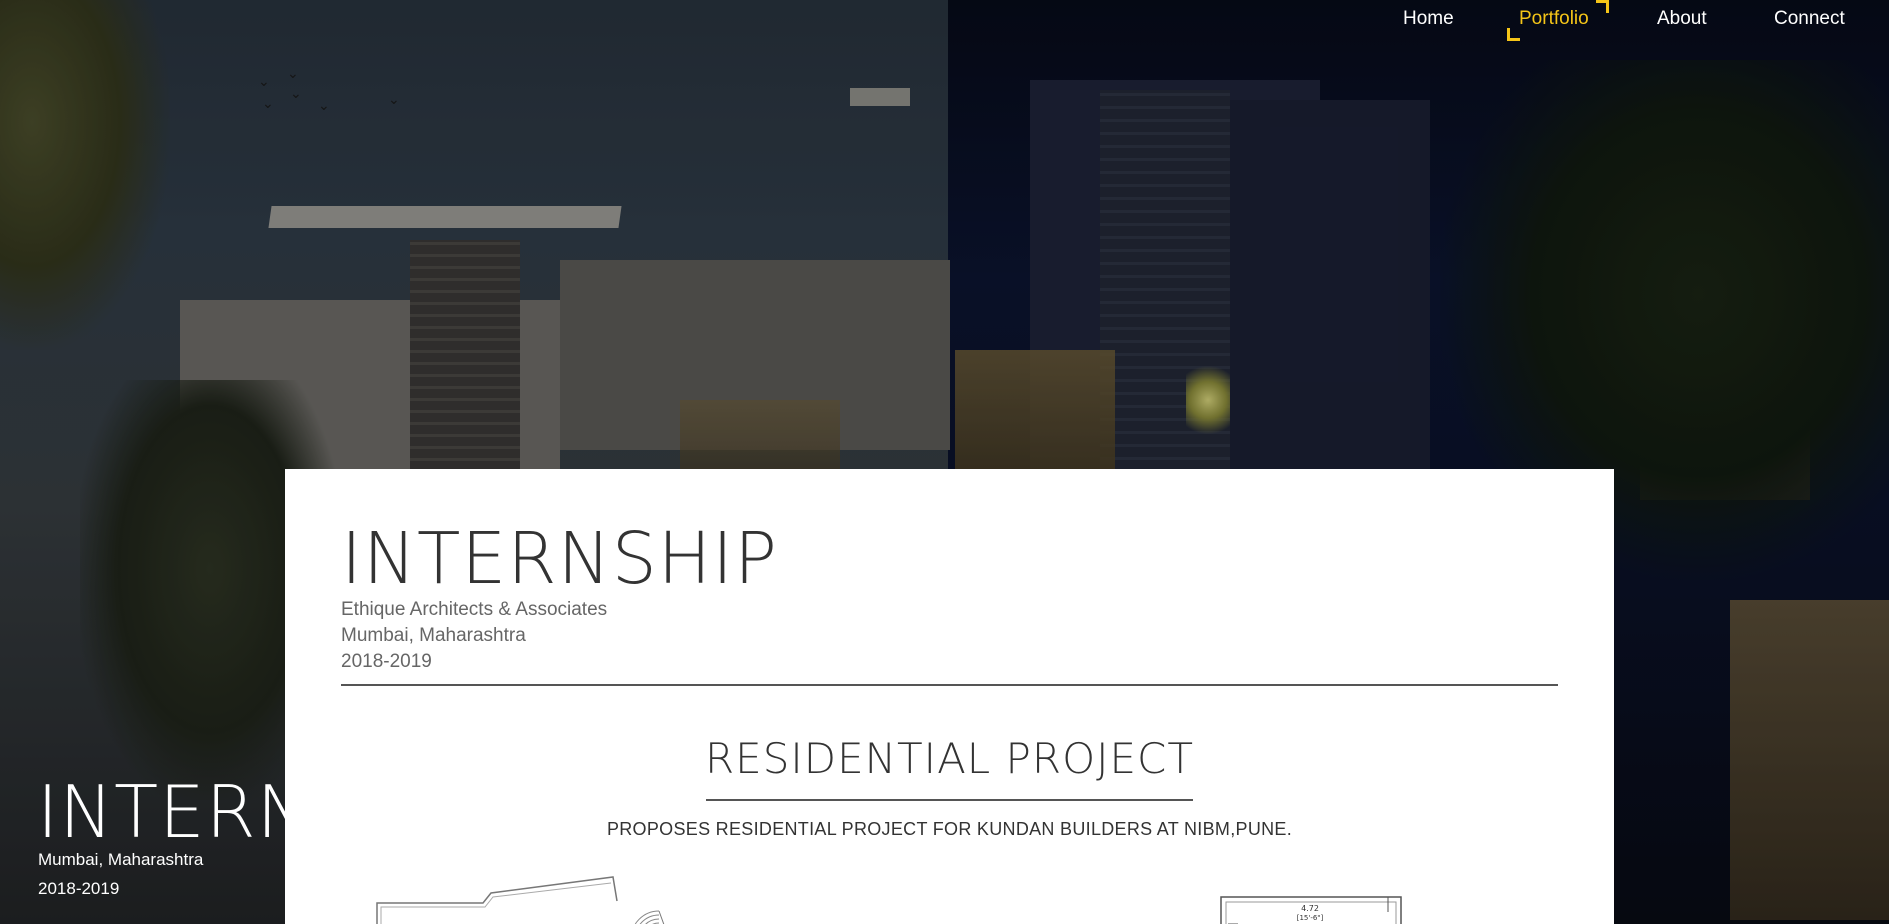 Image resolution: width=1889 pixels, height=924 pixels. I want to click on internship-years: 2018-2019, so click(386, 661).